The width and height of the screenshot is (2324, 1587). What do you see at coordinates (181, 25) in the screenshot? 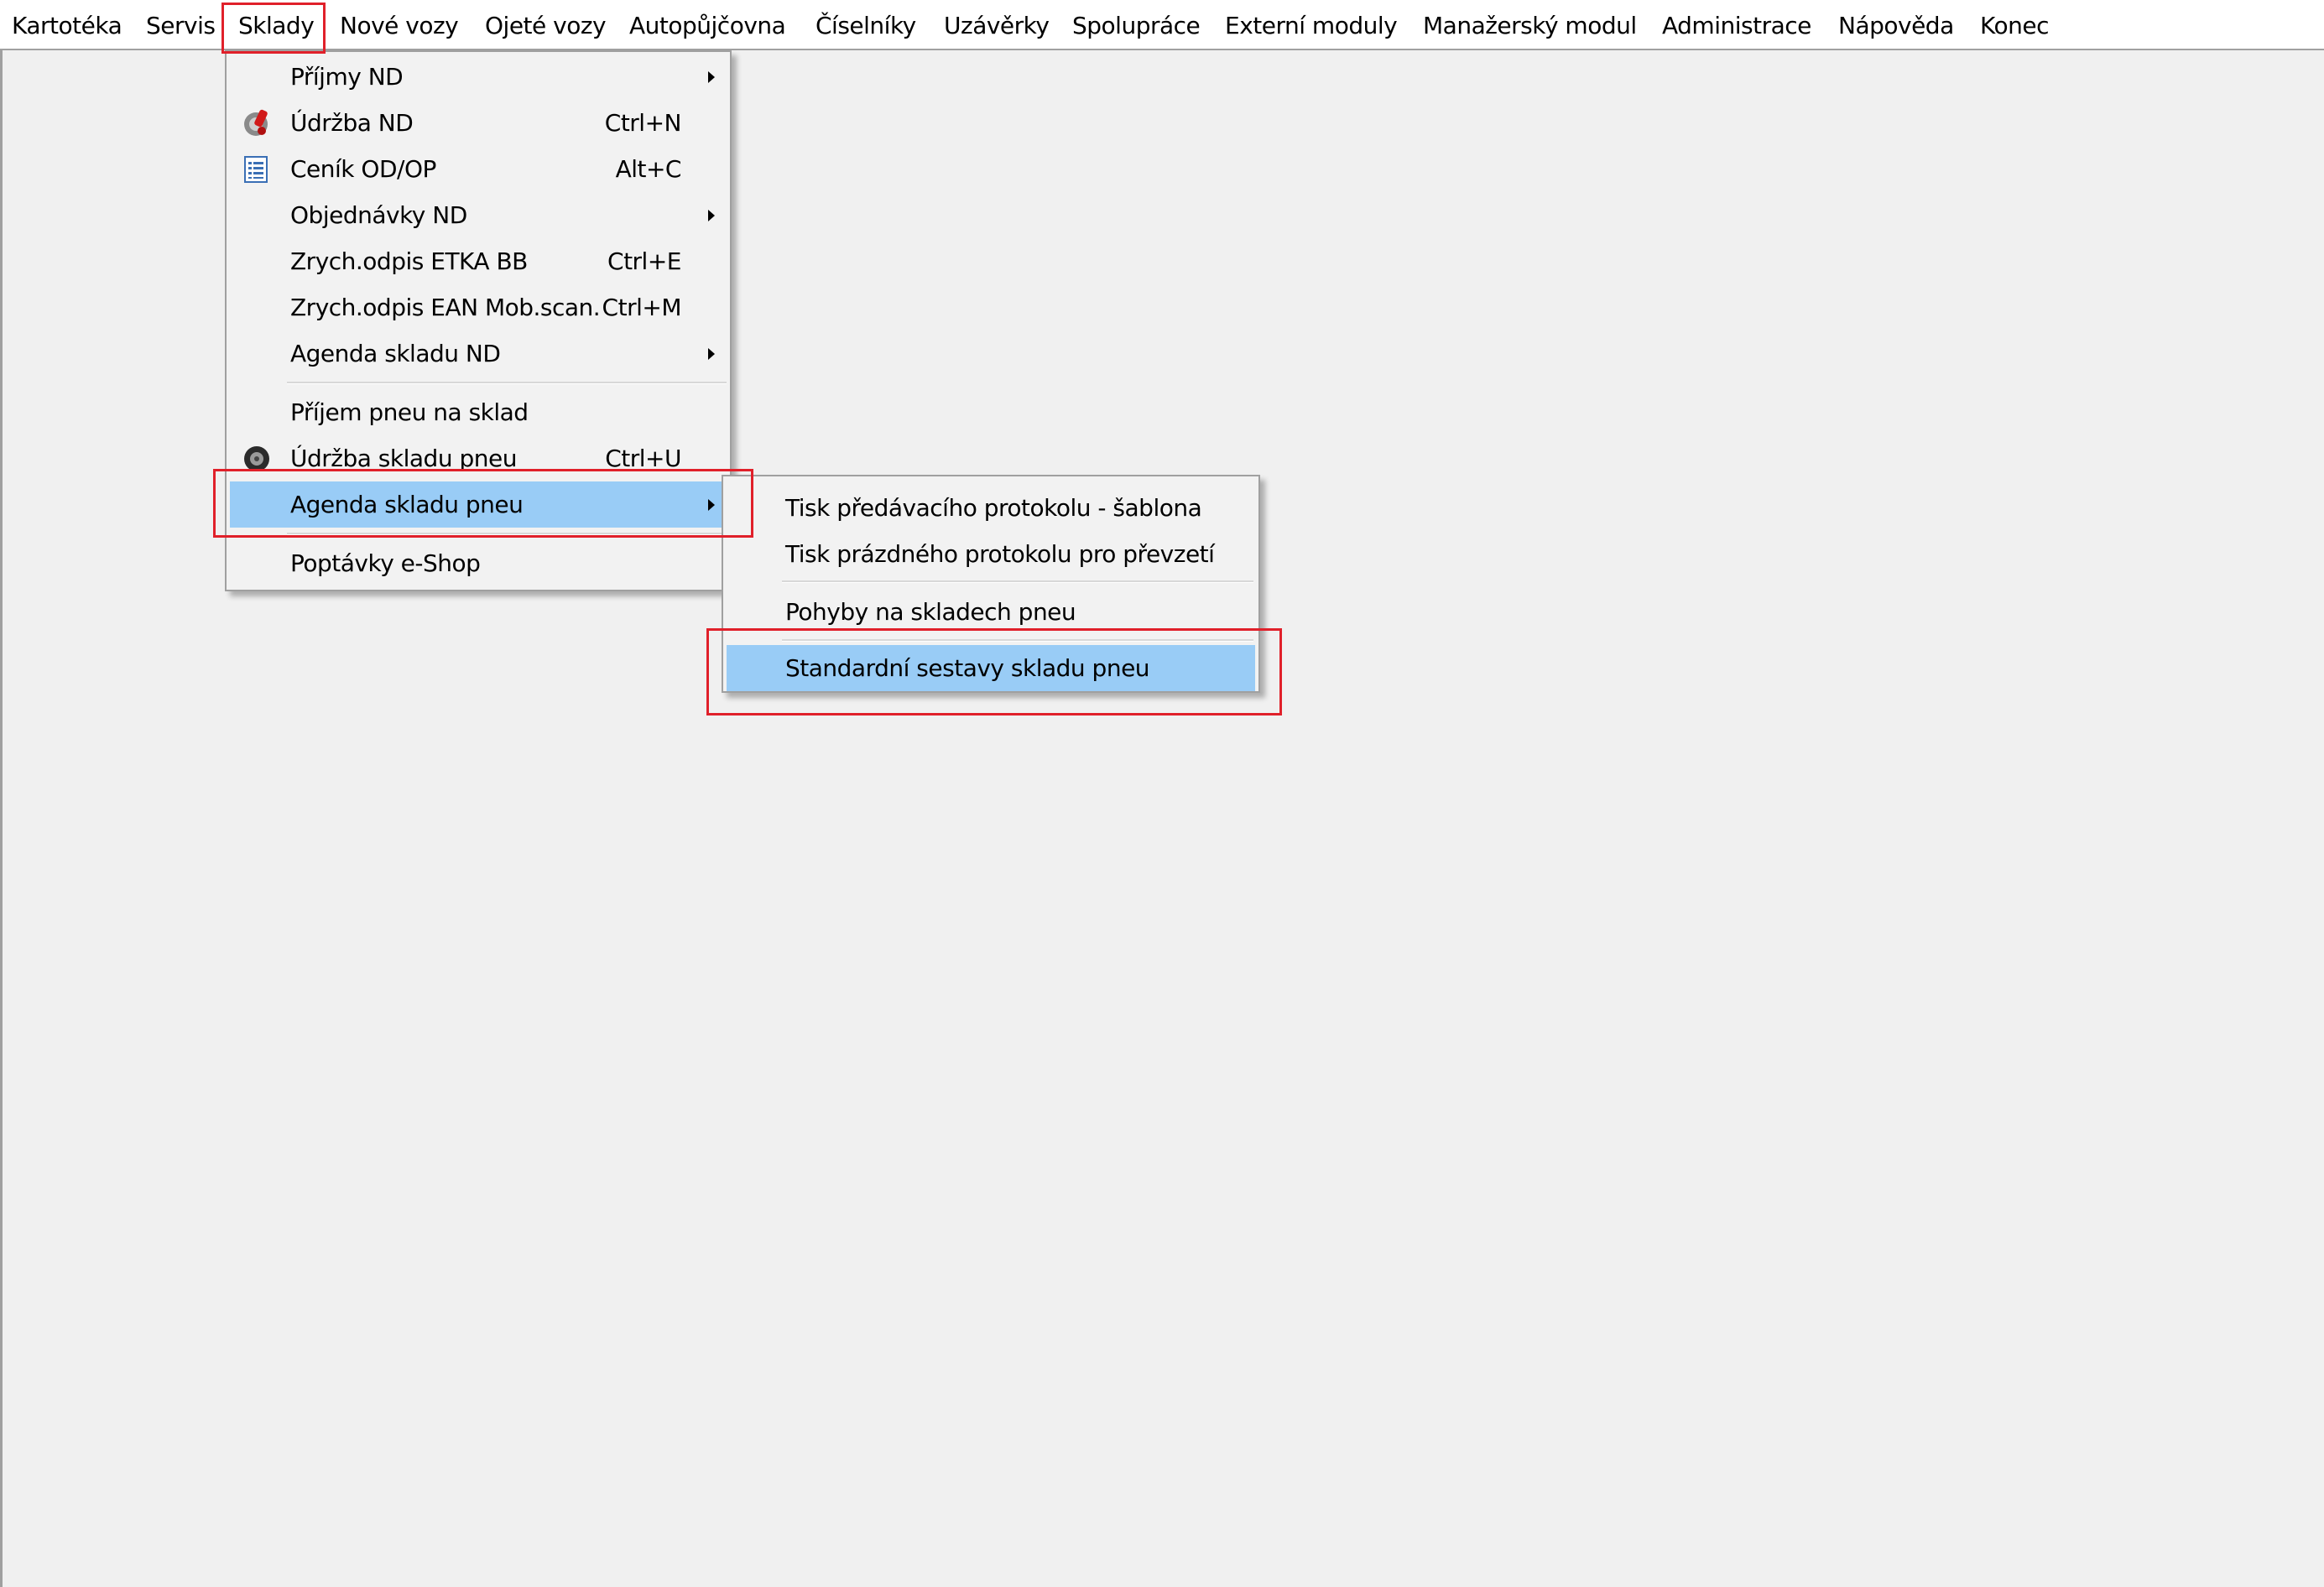
I see `menu-servis: Servis` at bounding box center [181, 25].